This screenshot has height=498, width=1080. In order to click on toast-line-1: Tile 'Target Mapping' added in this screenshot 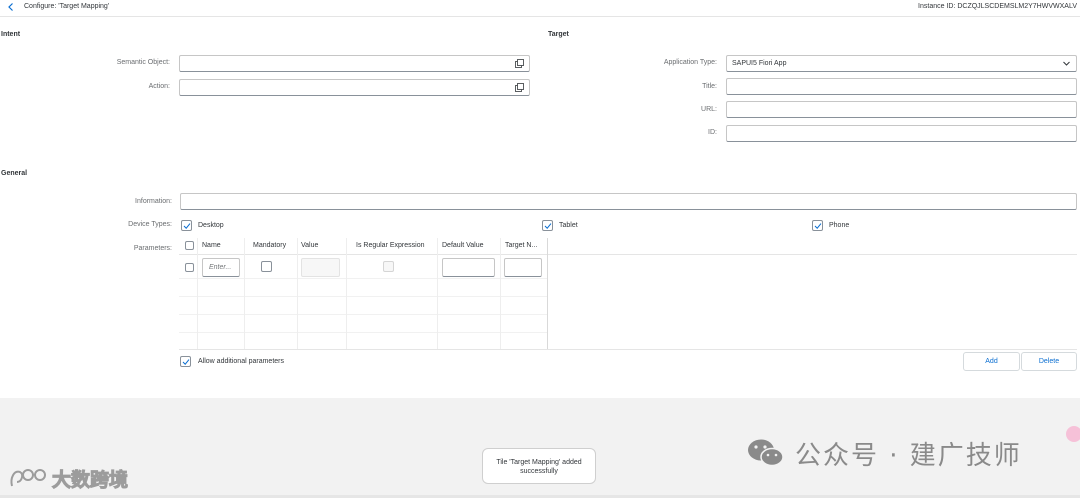, I will do `click(539, 462)`.